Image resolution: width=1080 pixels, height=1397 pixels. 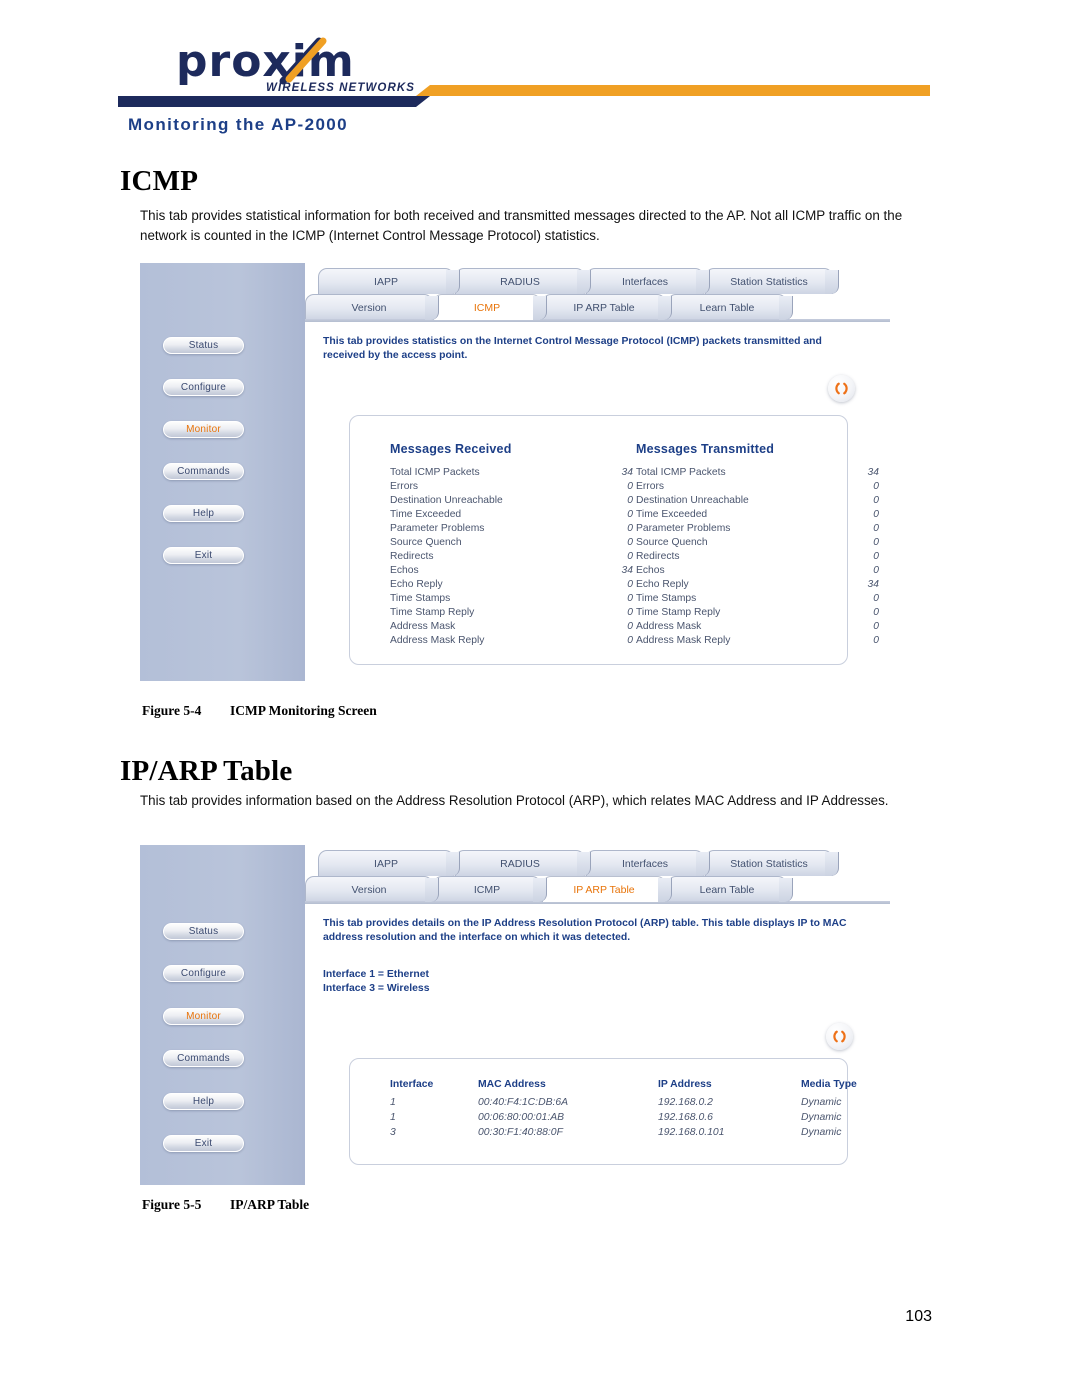 I want to click on stat-row: Redirects 0, so click(x=511, y=557).